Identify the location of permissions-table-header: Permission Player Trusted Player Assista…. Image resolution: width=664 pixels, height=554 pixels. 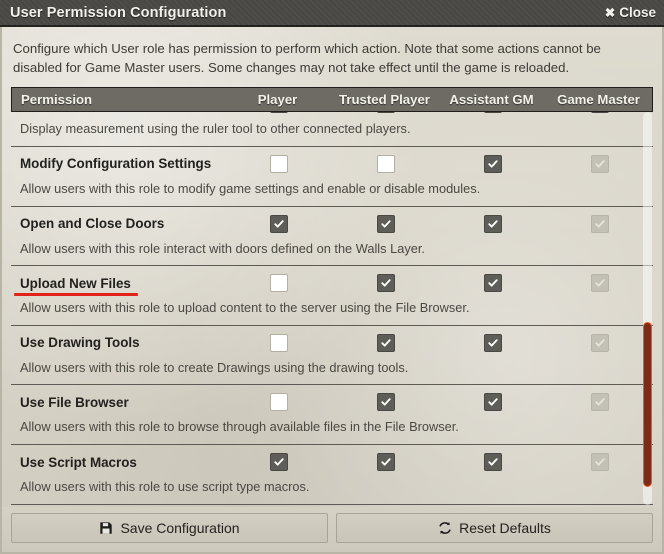
(332, 100).